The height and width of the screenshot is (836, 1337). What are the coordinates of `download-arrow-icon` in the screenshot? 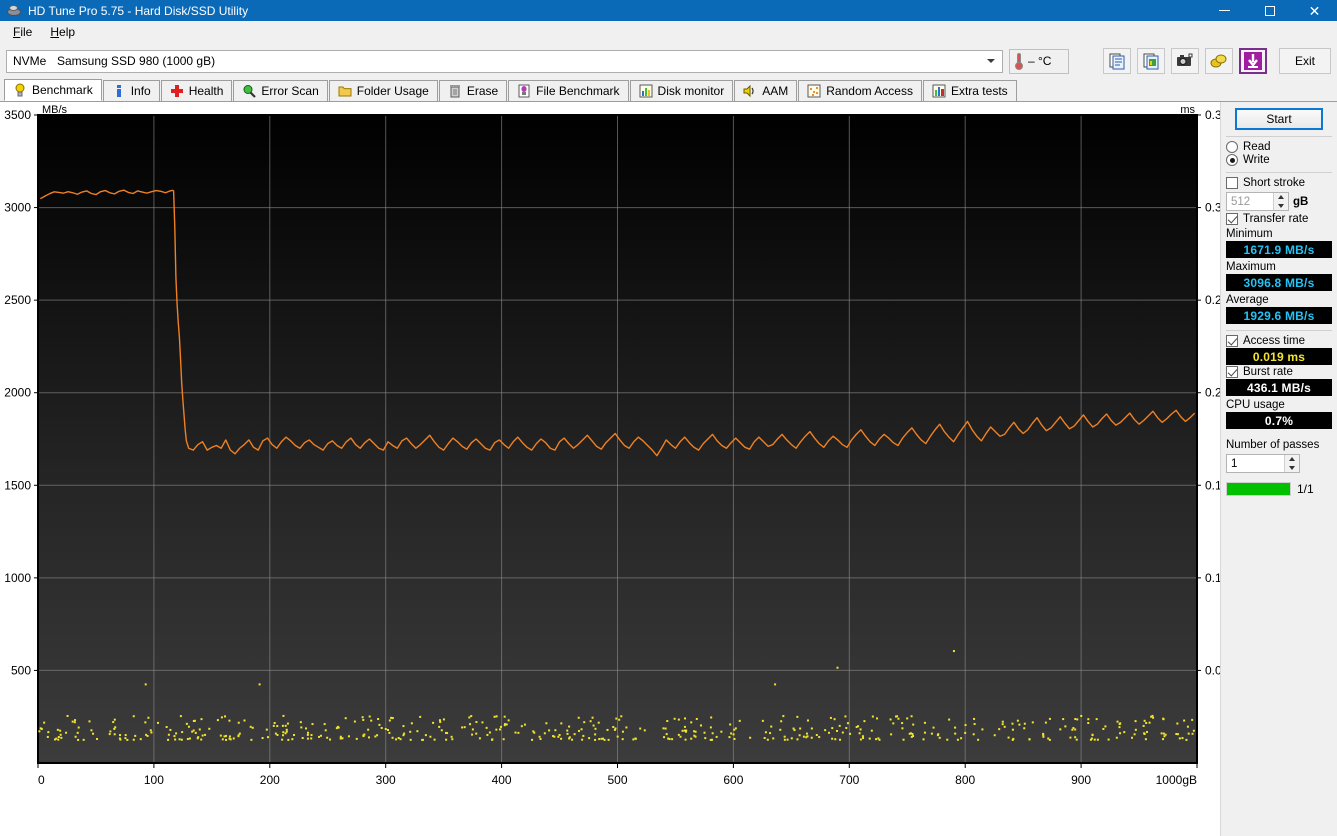 It's located at (1253, 61).